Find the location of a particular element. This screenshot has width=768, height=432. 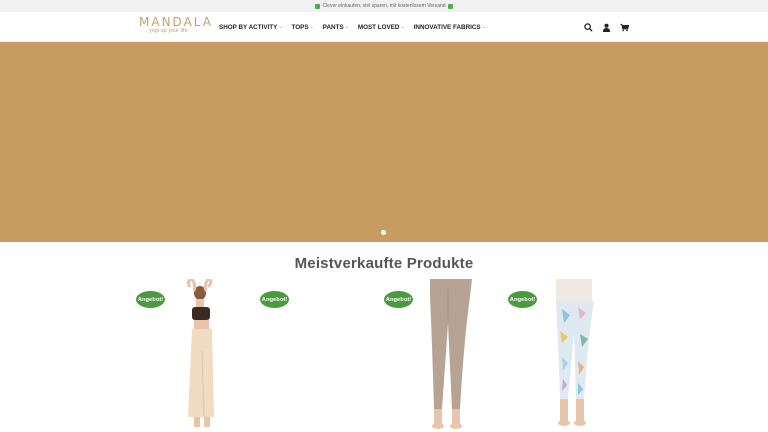

logo: MANDALA yogi up your life is located at coordinates (176, 24).